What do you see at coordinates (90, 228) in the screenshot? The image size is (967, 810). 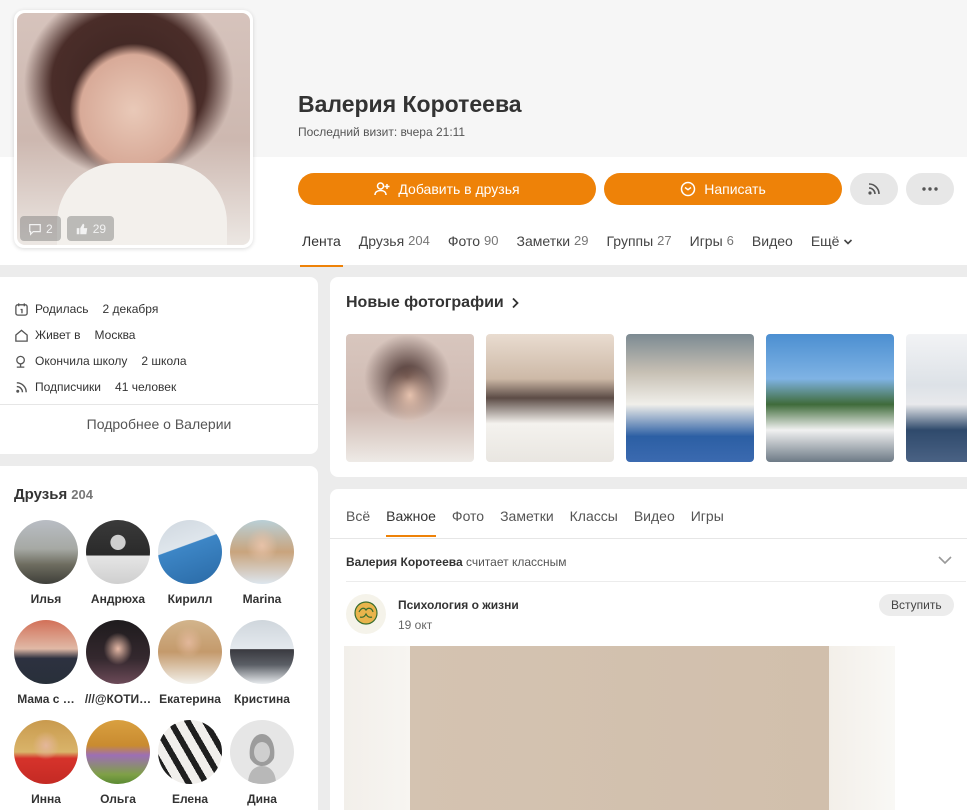 I see `avatar-likes-button: 29` at bounding box center [90, 228].